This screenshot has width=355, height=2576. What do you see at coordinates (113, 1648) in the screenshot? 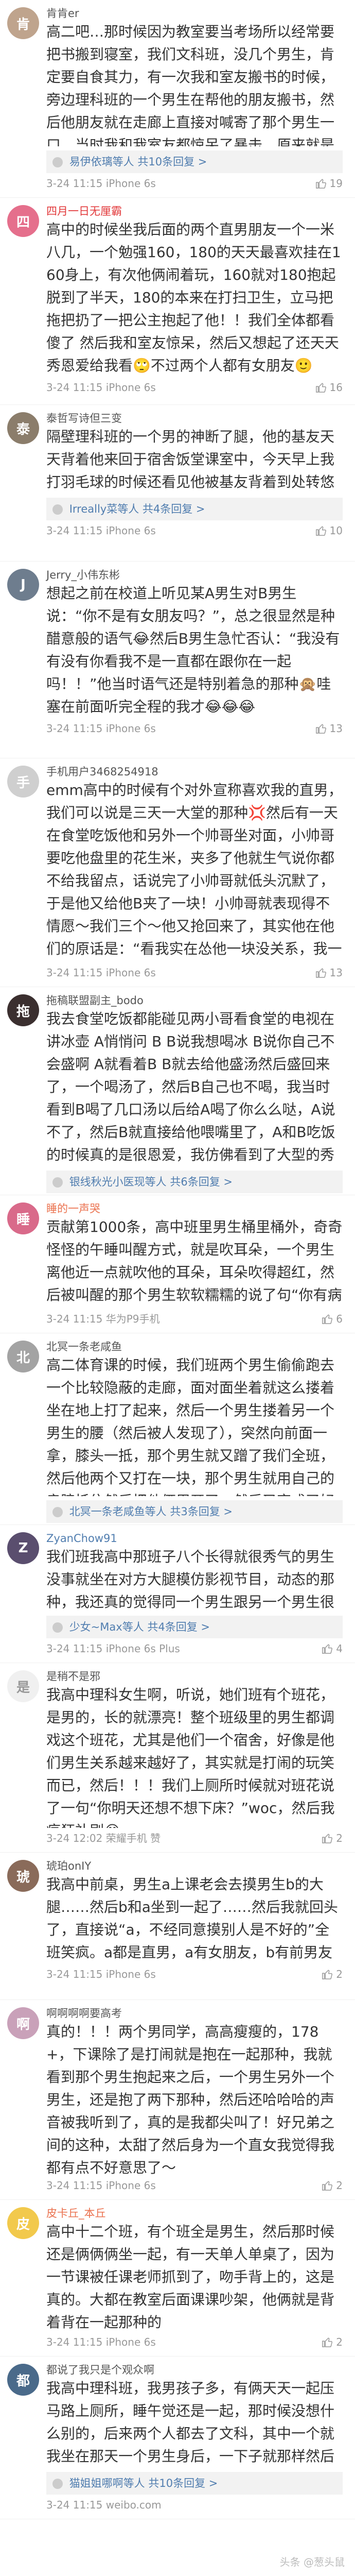
I see `comment-time-device: 3-24 11:15 iPhone 6s Plus` at bounding box center [113, 1648].